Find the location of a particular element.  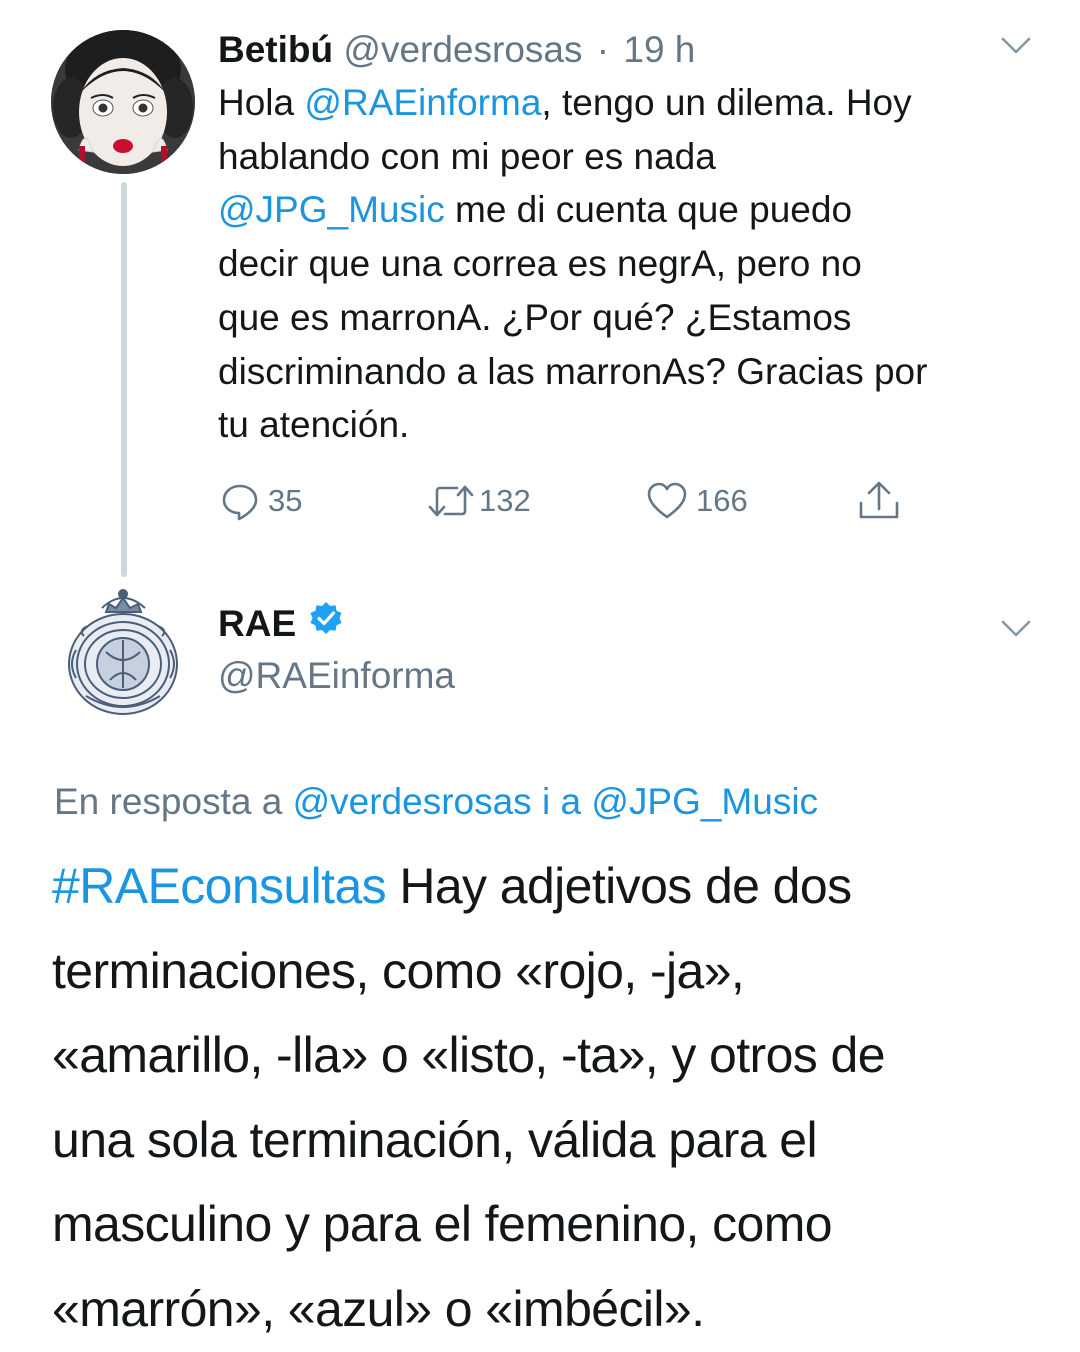

share-icon is located at coordinates (879, 501).